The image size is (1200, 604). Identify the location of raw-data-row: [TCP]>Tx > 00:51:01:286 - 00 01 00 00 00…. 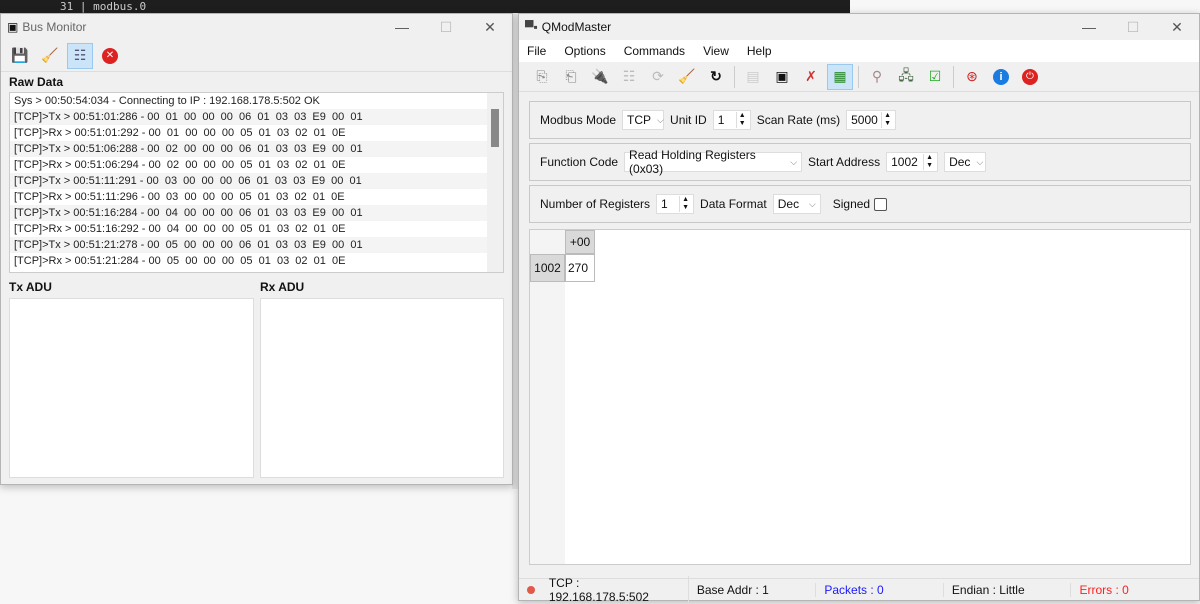
(256, 117).